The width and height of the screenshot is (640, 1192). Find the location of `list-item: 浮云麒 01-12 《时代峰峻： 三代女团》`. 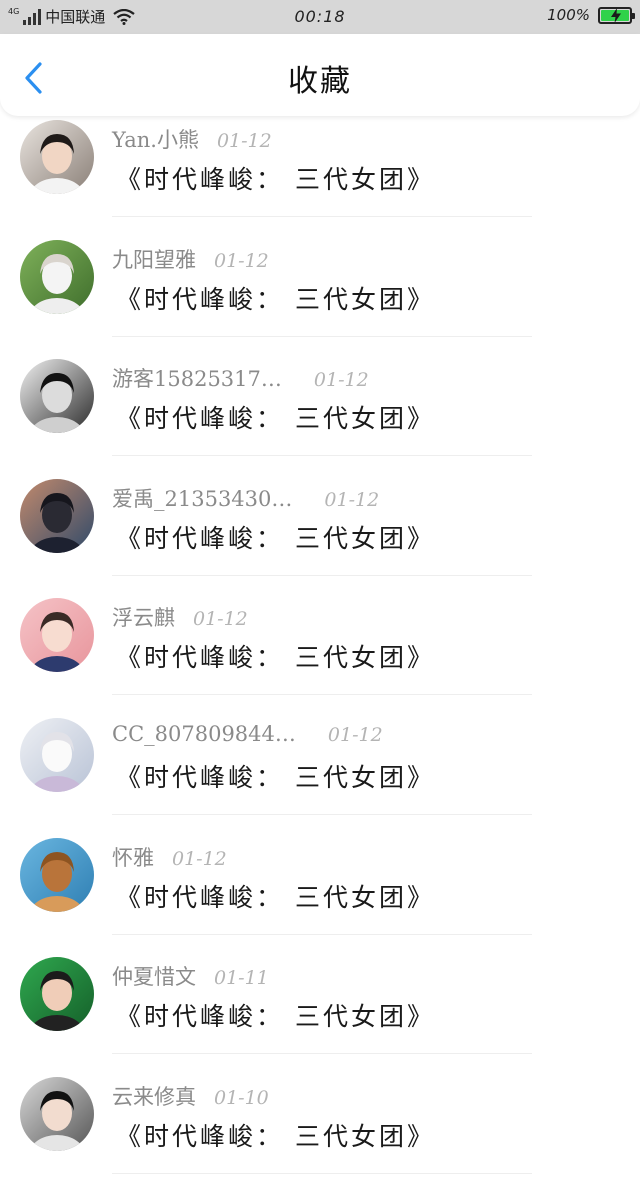

list-item: 浮云麒 01-12 《时代峰峻： 三代女团》 is located at coordinates (320, 654).